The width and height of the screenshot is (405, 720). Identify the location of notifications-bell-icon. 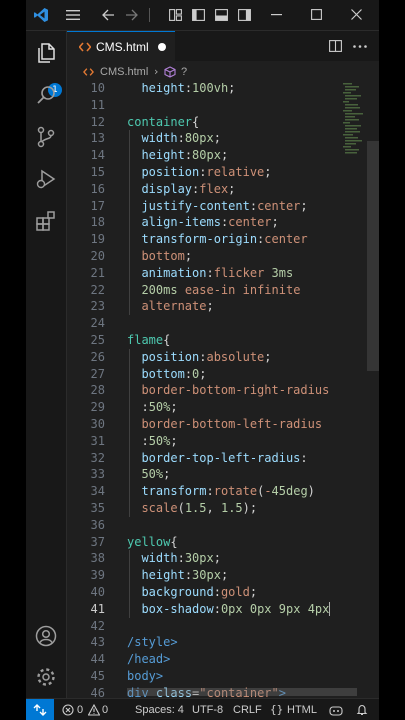
(362, 710).